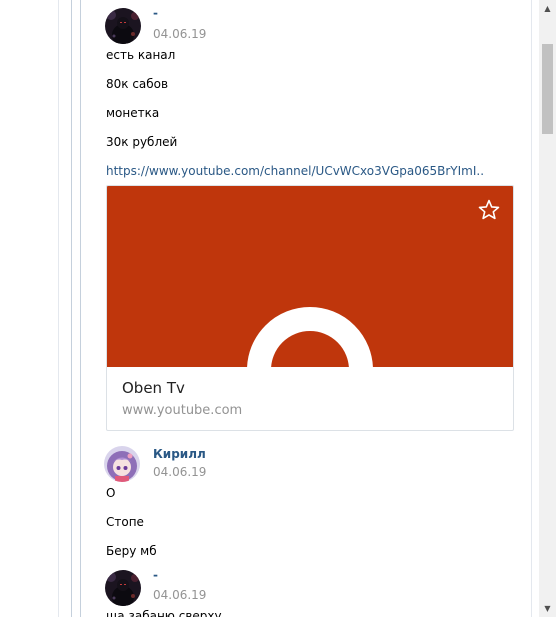  Describe the element at coordinates (547, 89) in the screenshot. I see `scrollbar-thumb` at that location.